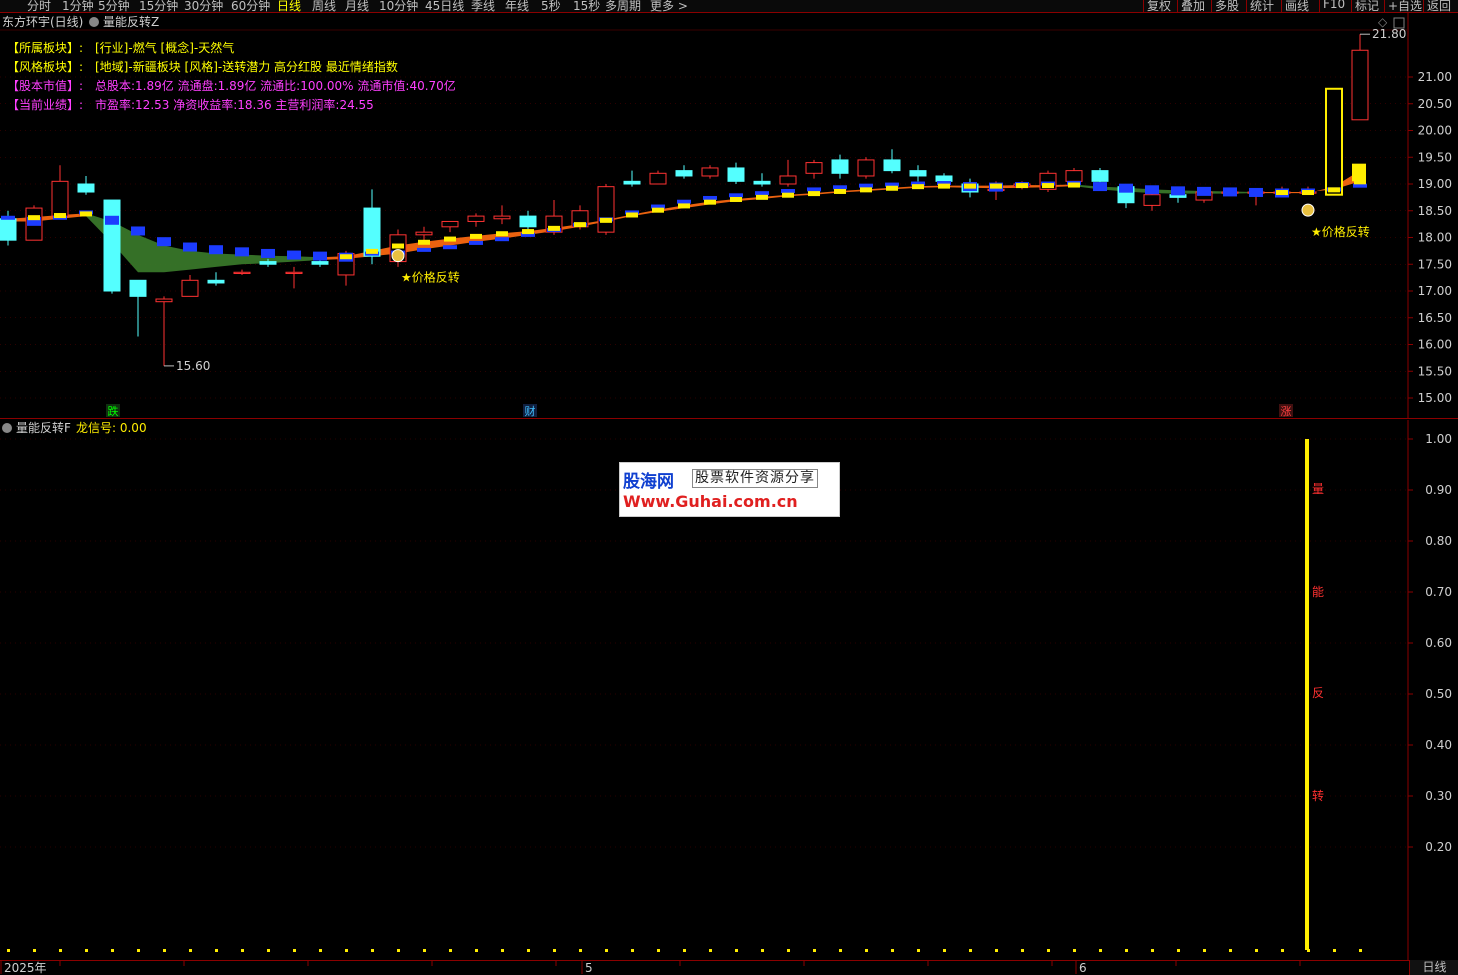 This screenshot has width=1458, height=975. Describe the element at coordinates (1435, 157) in the screenshot. I see `main-y-tick-label: 19.50` at that location.